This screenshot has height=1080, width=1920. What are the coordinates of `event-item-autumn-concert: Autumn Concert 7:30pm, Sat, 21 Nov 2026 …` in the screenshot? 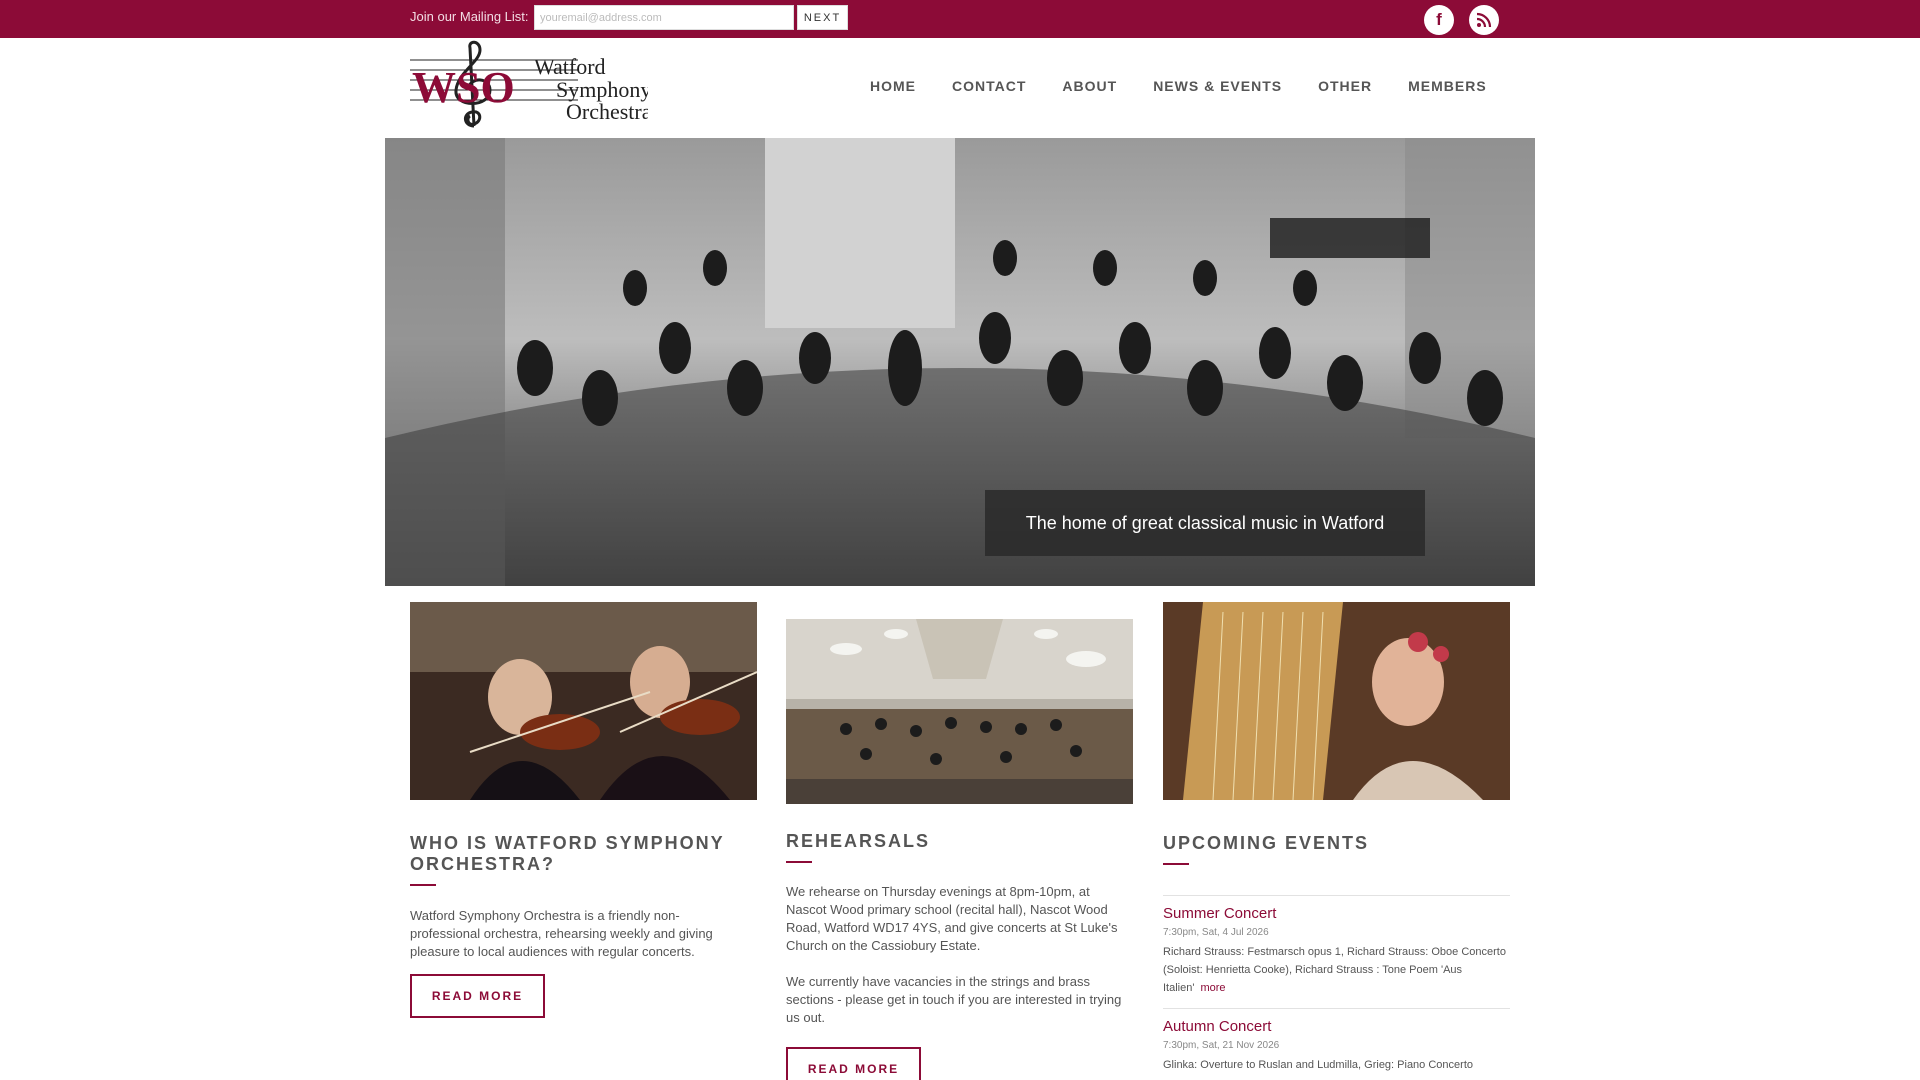 It's located at (1336, 1046).